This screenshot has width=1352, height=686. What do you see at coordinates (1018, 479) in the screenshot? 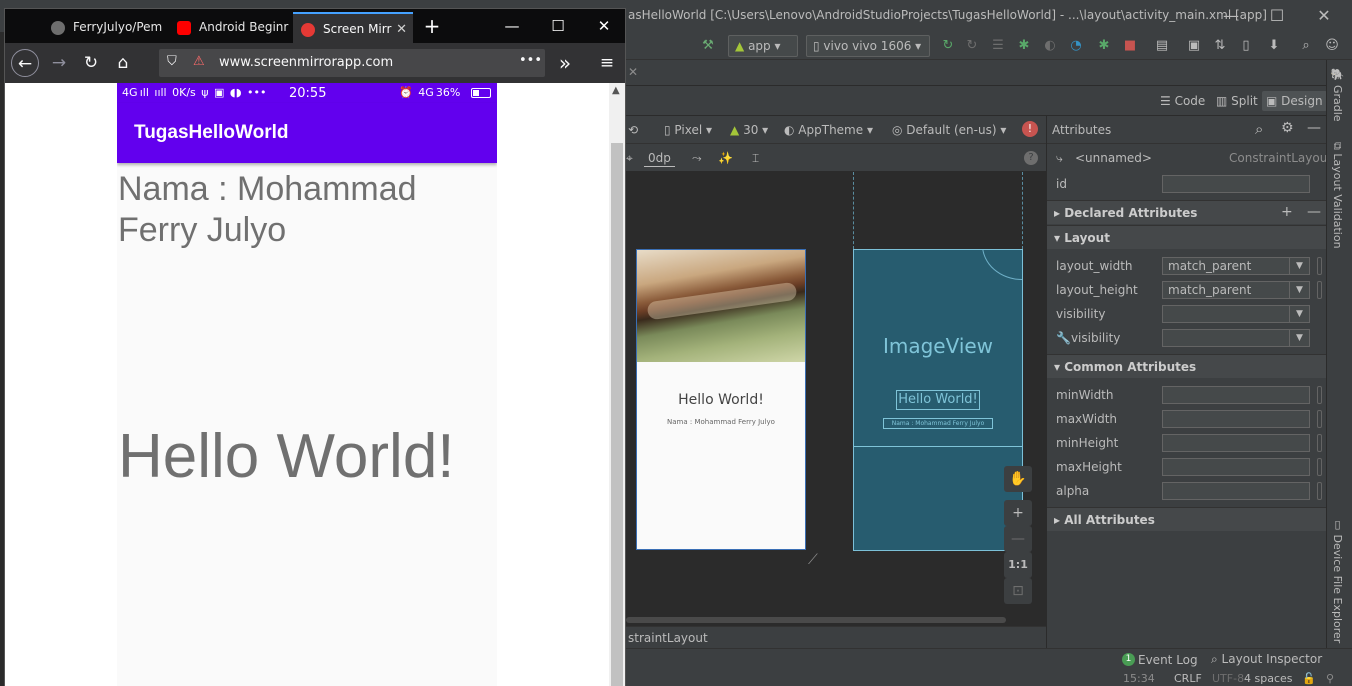
I see `pan-hand-icon: ✋` at bounding box center [1018, 479].